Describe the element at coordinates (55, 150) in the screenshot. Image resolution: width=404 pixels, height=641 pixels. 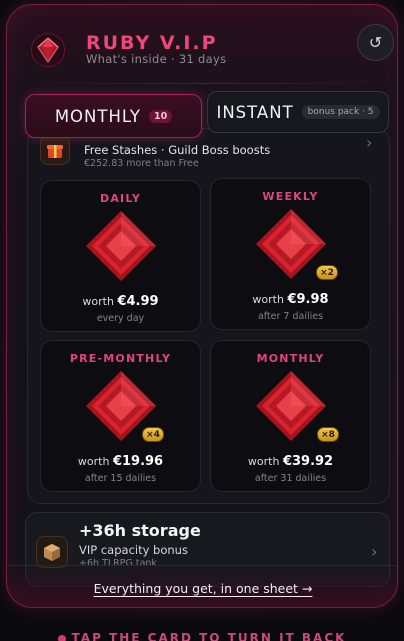
I see `gift-icon` at that location.